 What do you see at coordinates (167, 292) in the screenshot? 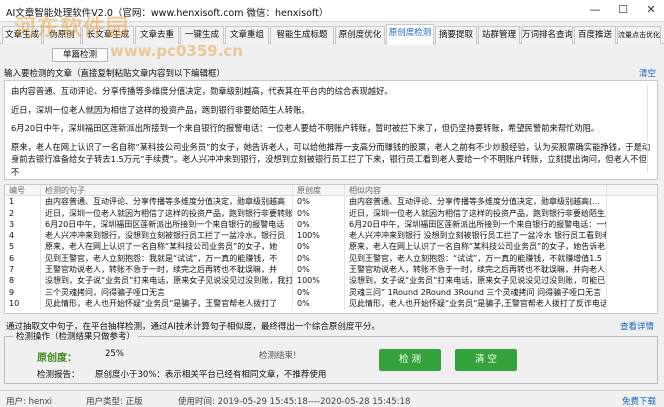
I see `cell-sentence: 三个灵魂拷问，问得骗子哑口无言` at bounding box center [167, 292].